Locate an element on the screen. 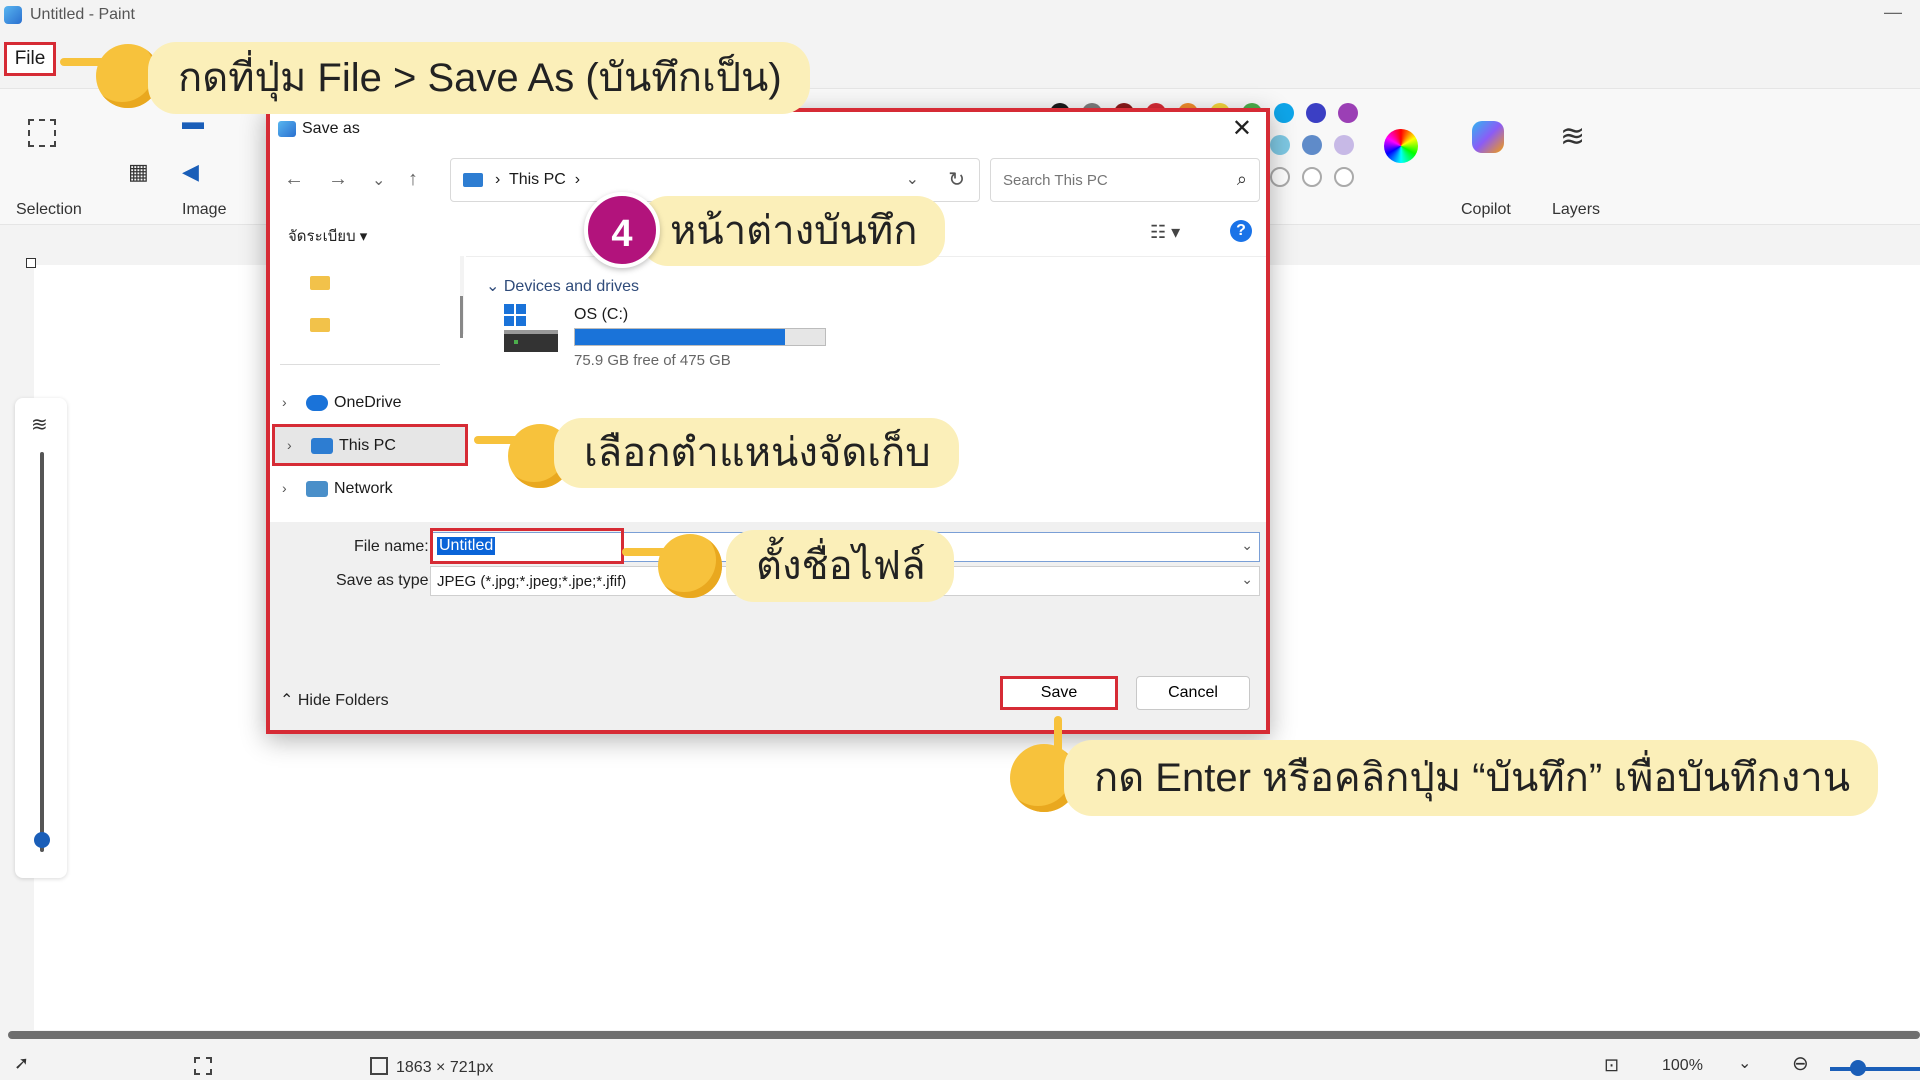  drive-usage-bar is located at coordinates (700, 337).